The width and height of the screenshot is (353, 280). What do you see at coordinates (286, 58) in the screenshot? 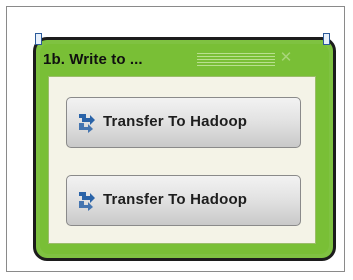
I see `close-icon: ✕` at bounding box center [286, 58].